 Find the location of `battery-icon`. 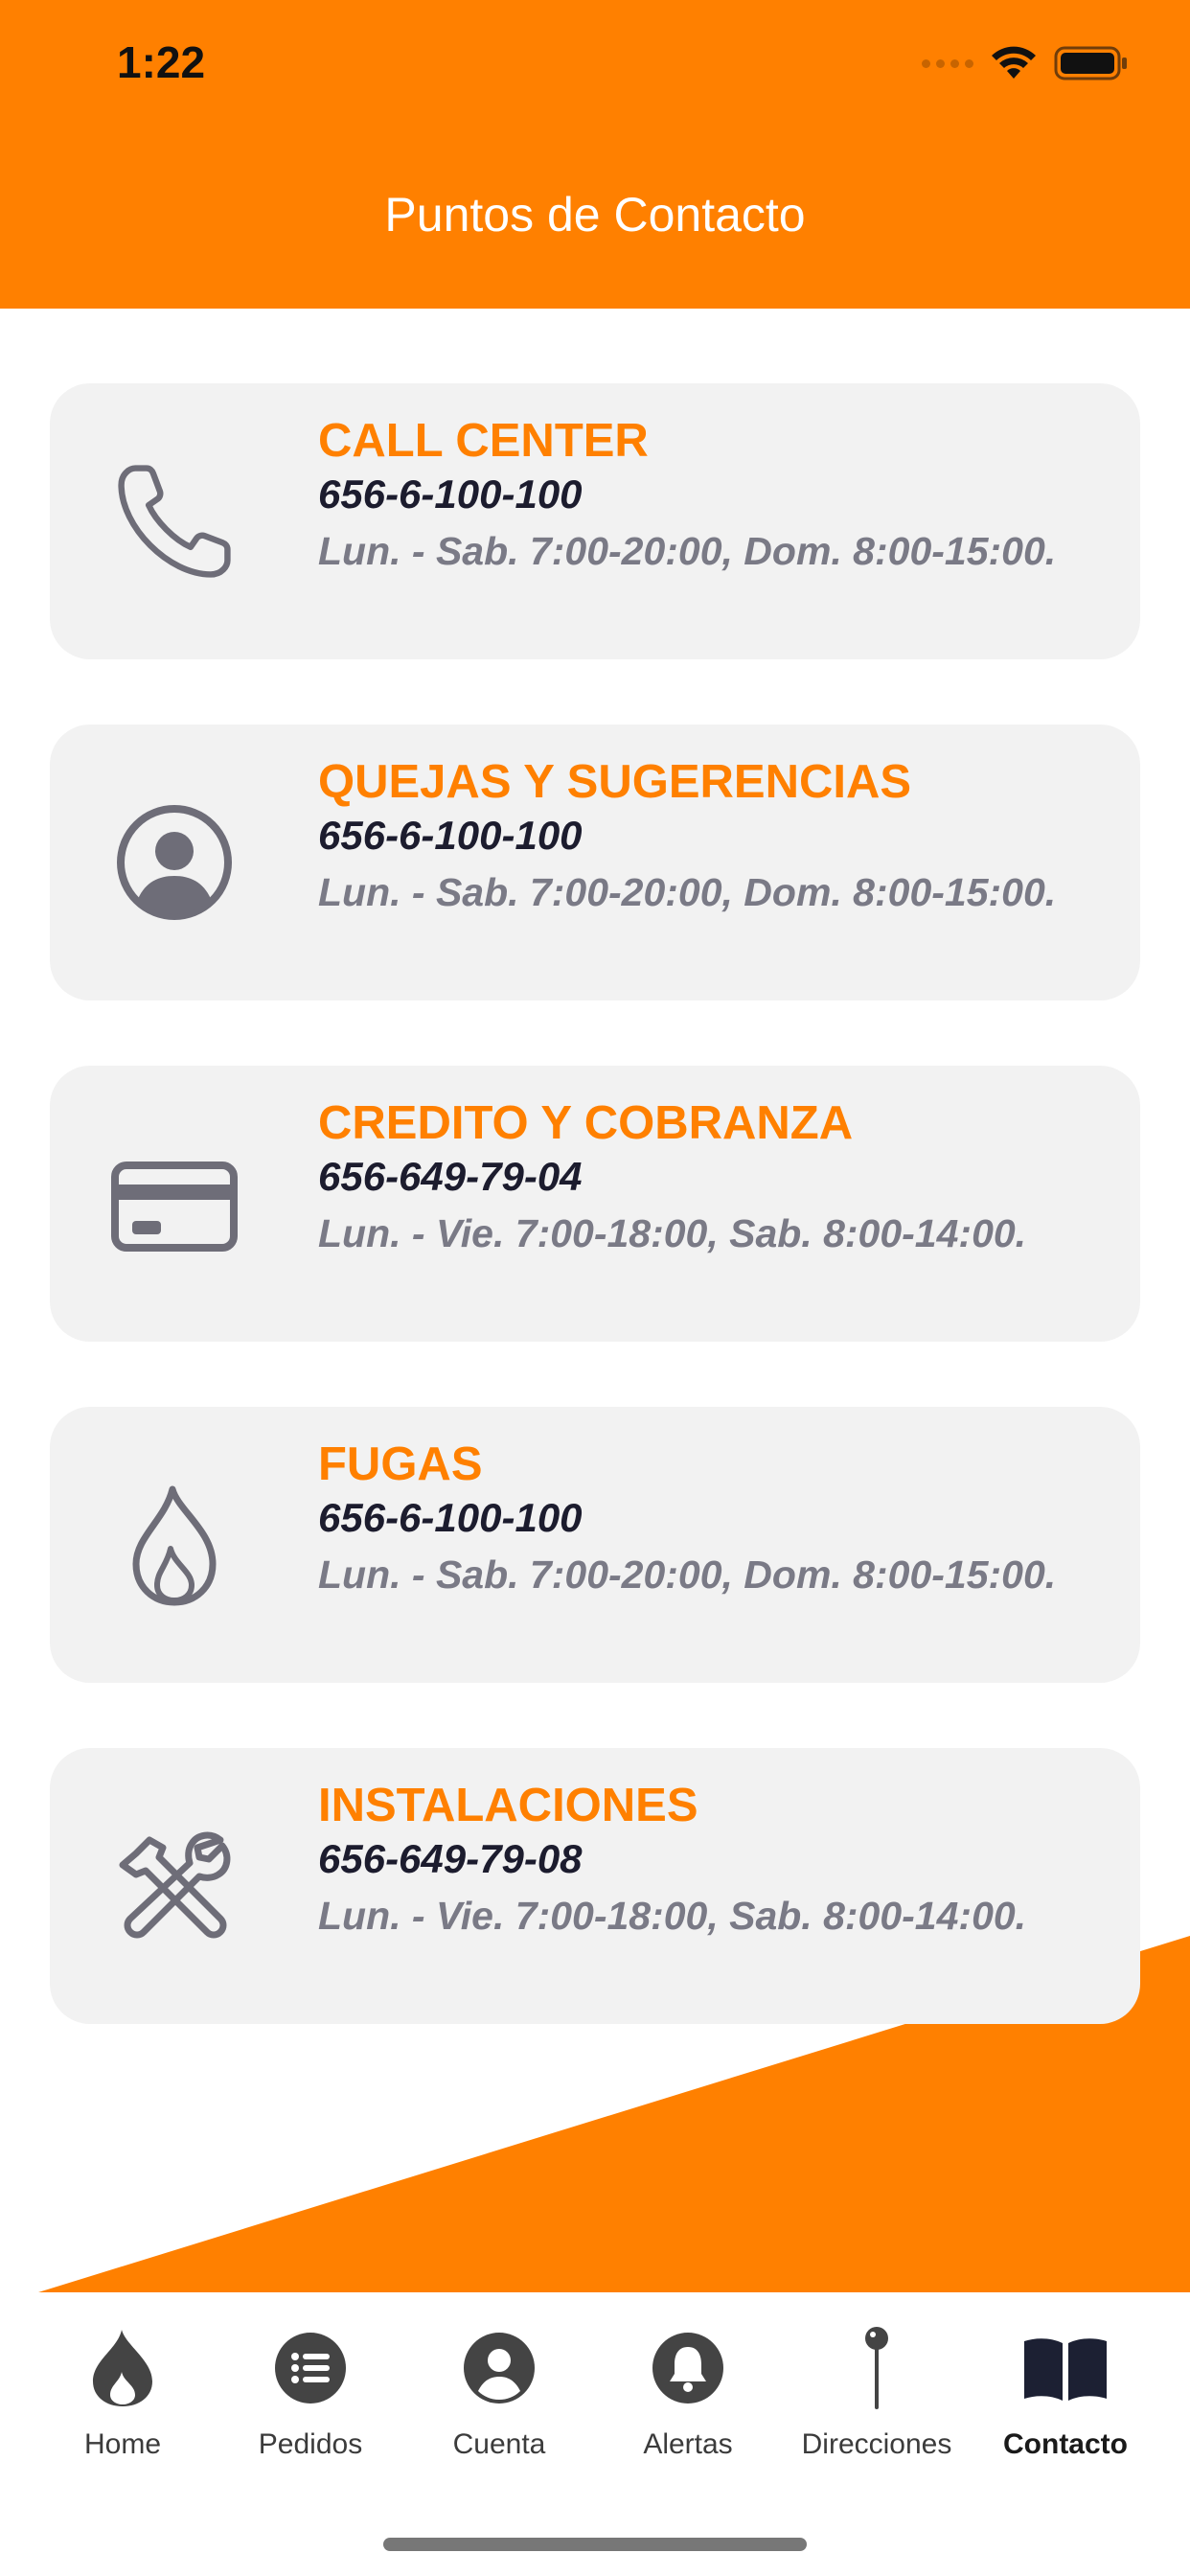

battery-icon is located at coordinates (1091, 63).